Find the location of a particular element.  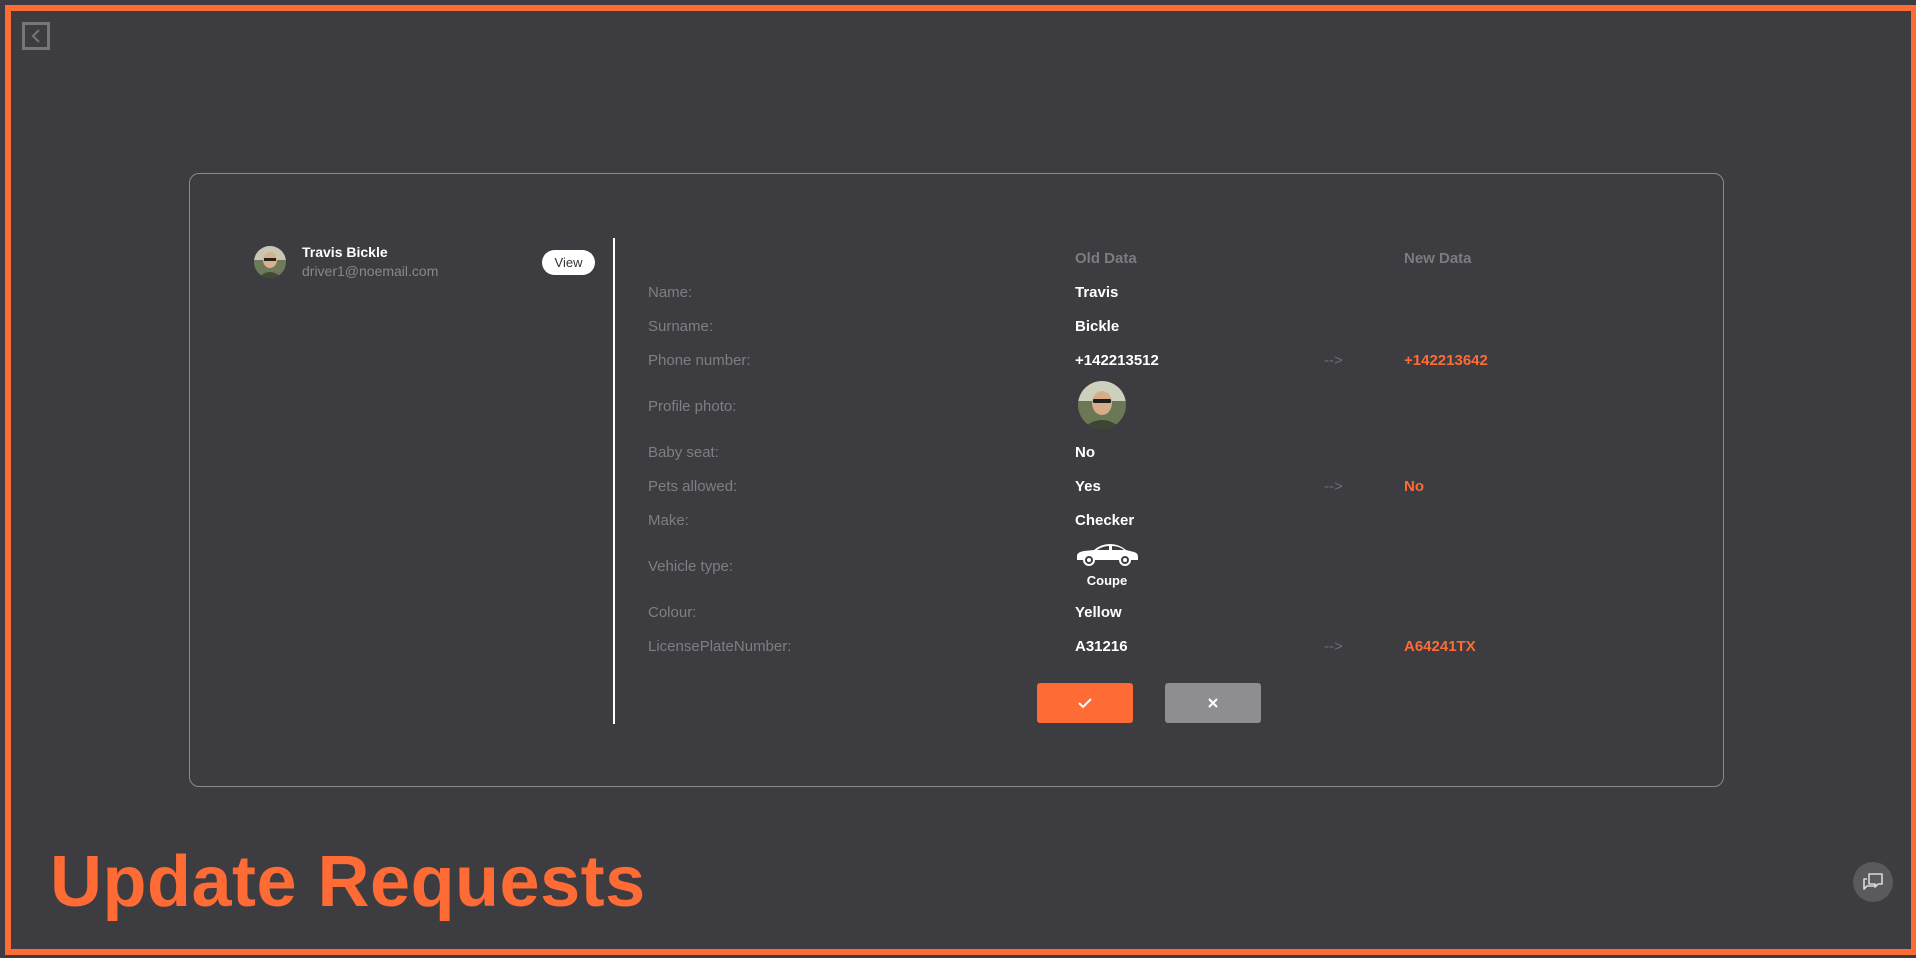

baby-seat-old-value: No is located at coordinates (1085, 452).